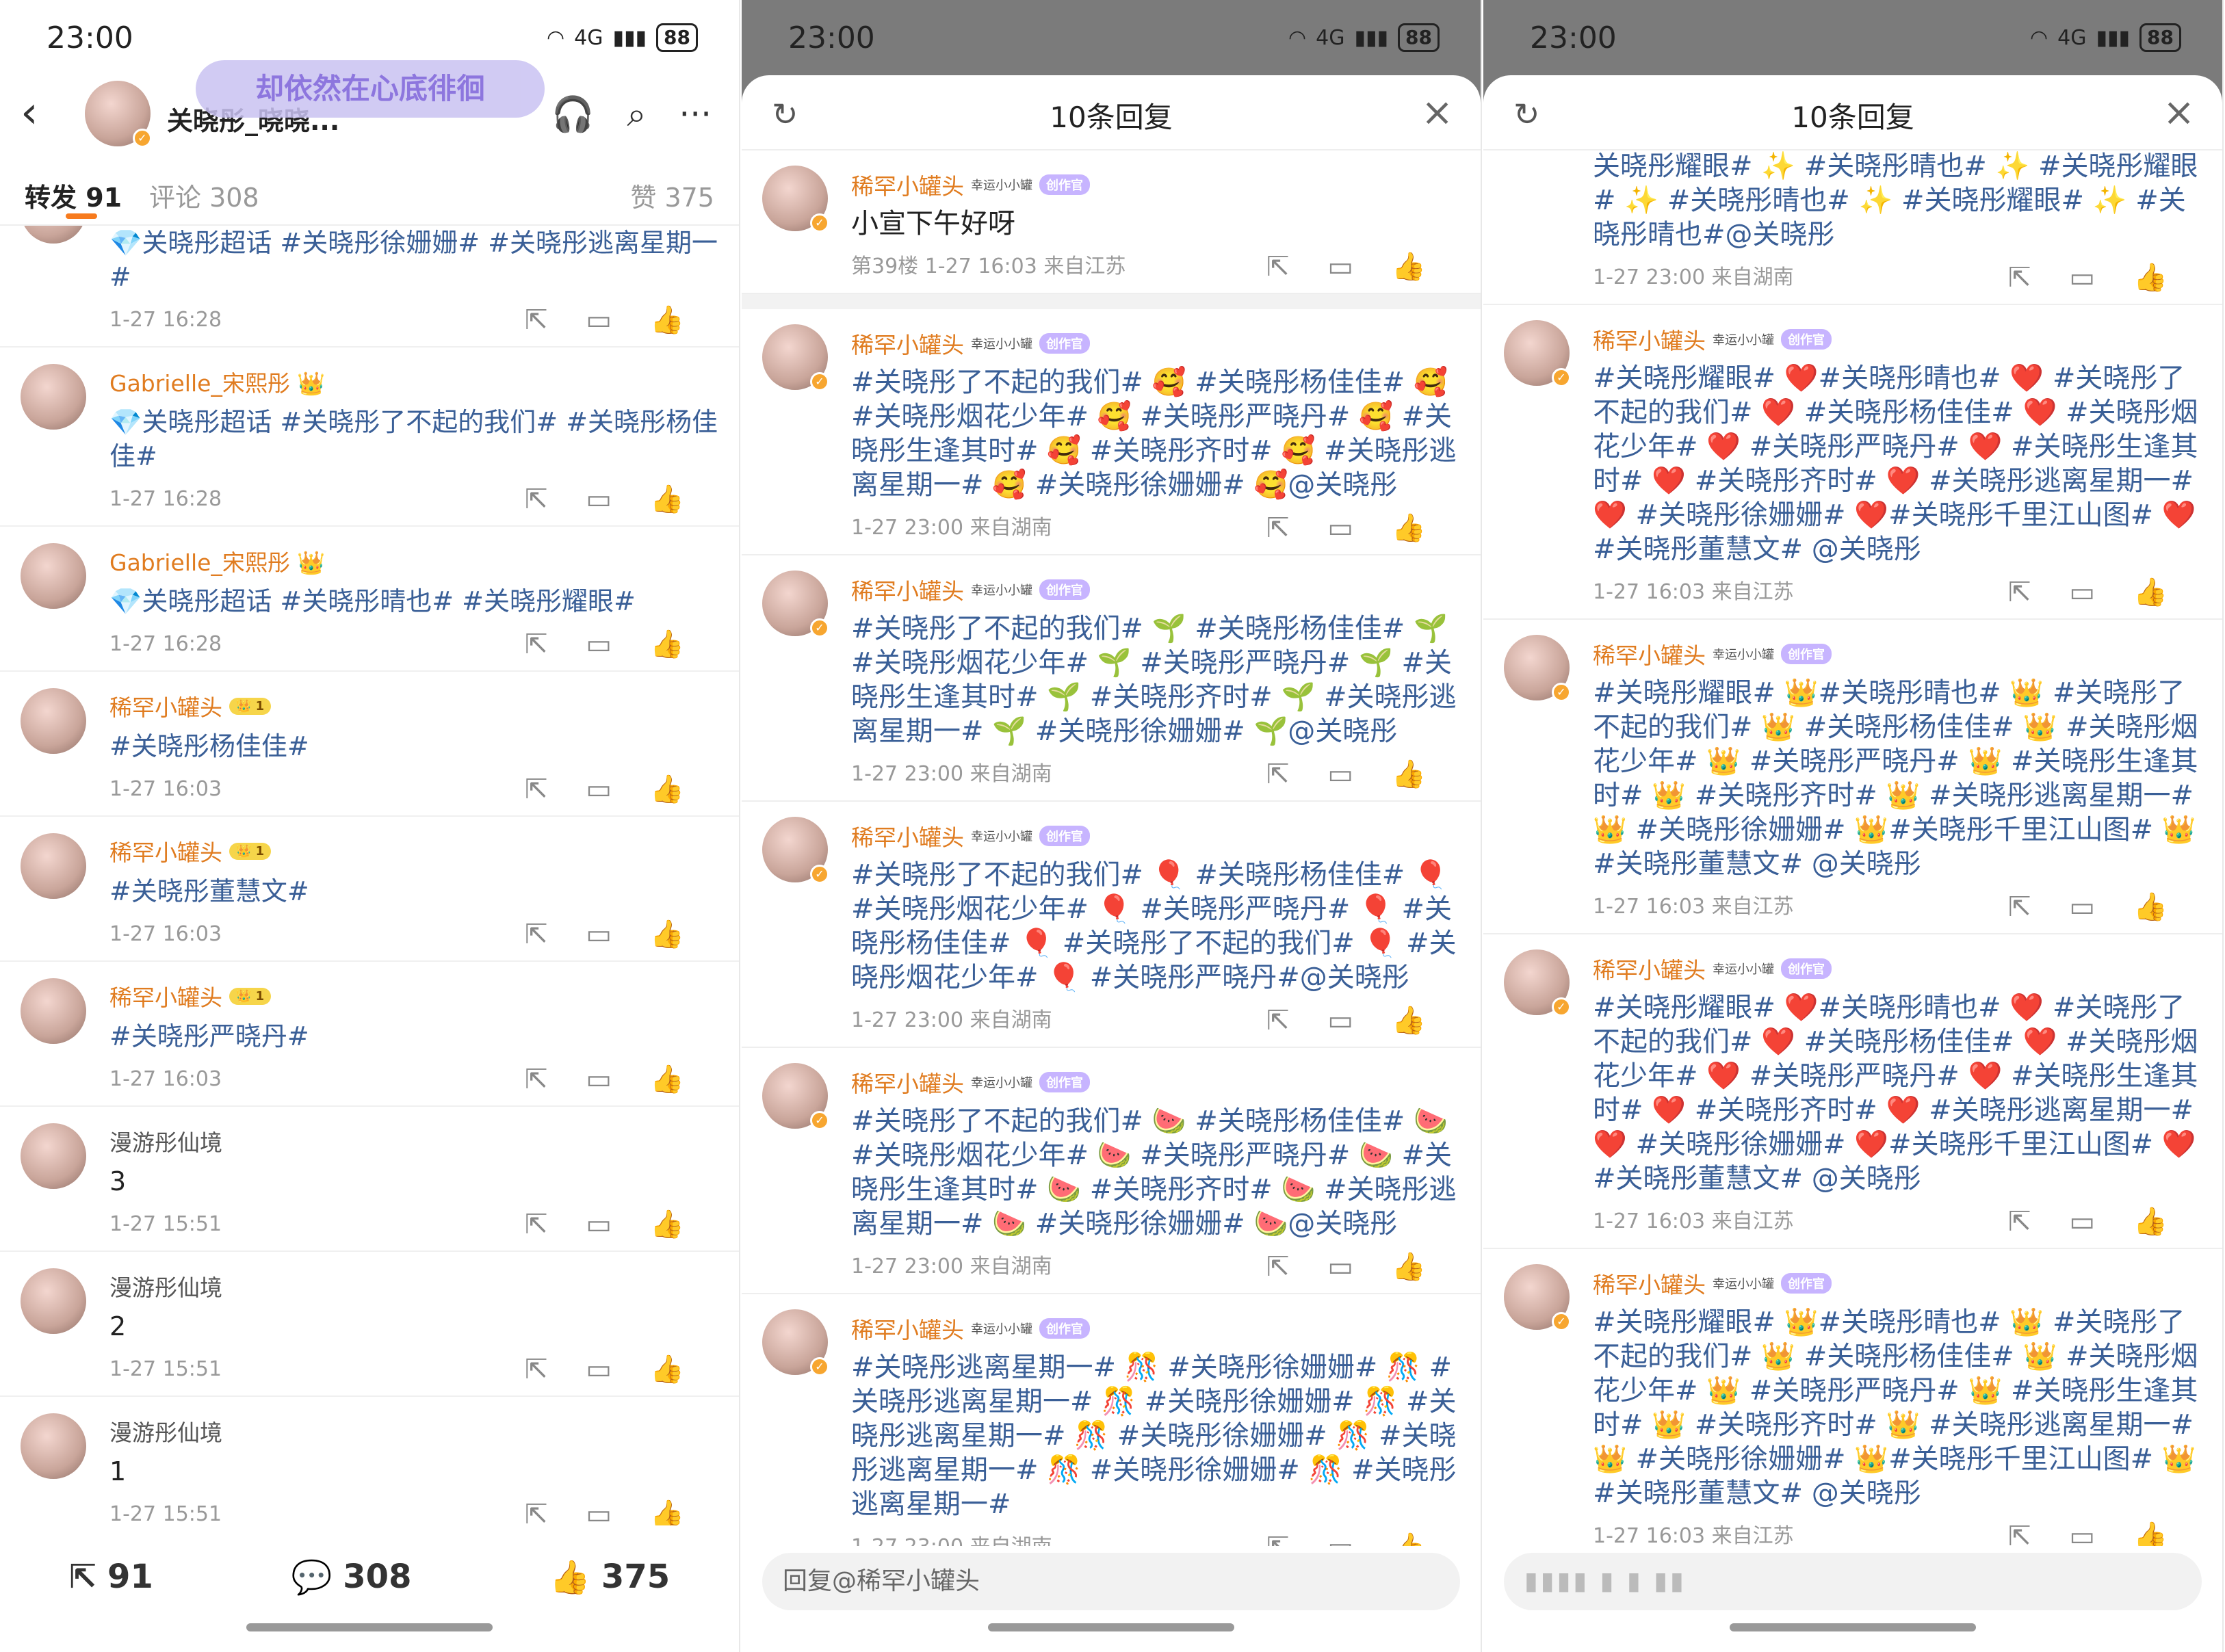 The image size is (2225, 1652). Describe the element at coordinates (73, 195) in the screenshot. I see `tab-repost: 转发 91` at that location.